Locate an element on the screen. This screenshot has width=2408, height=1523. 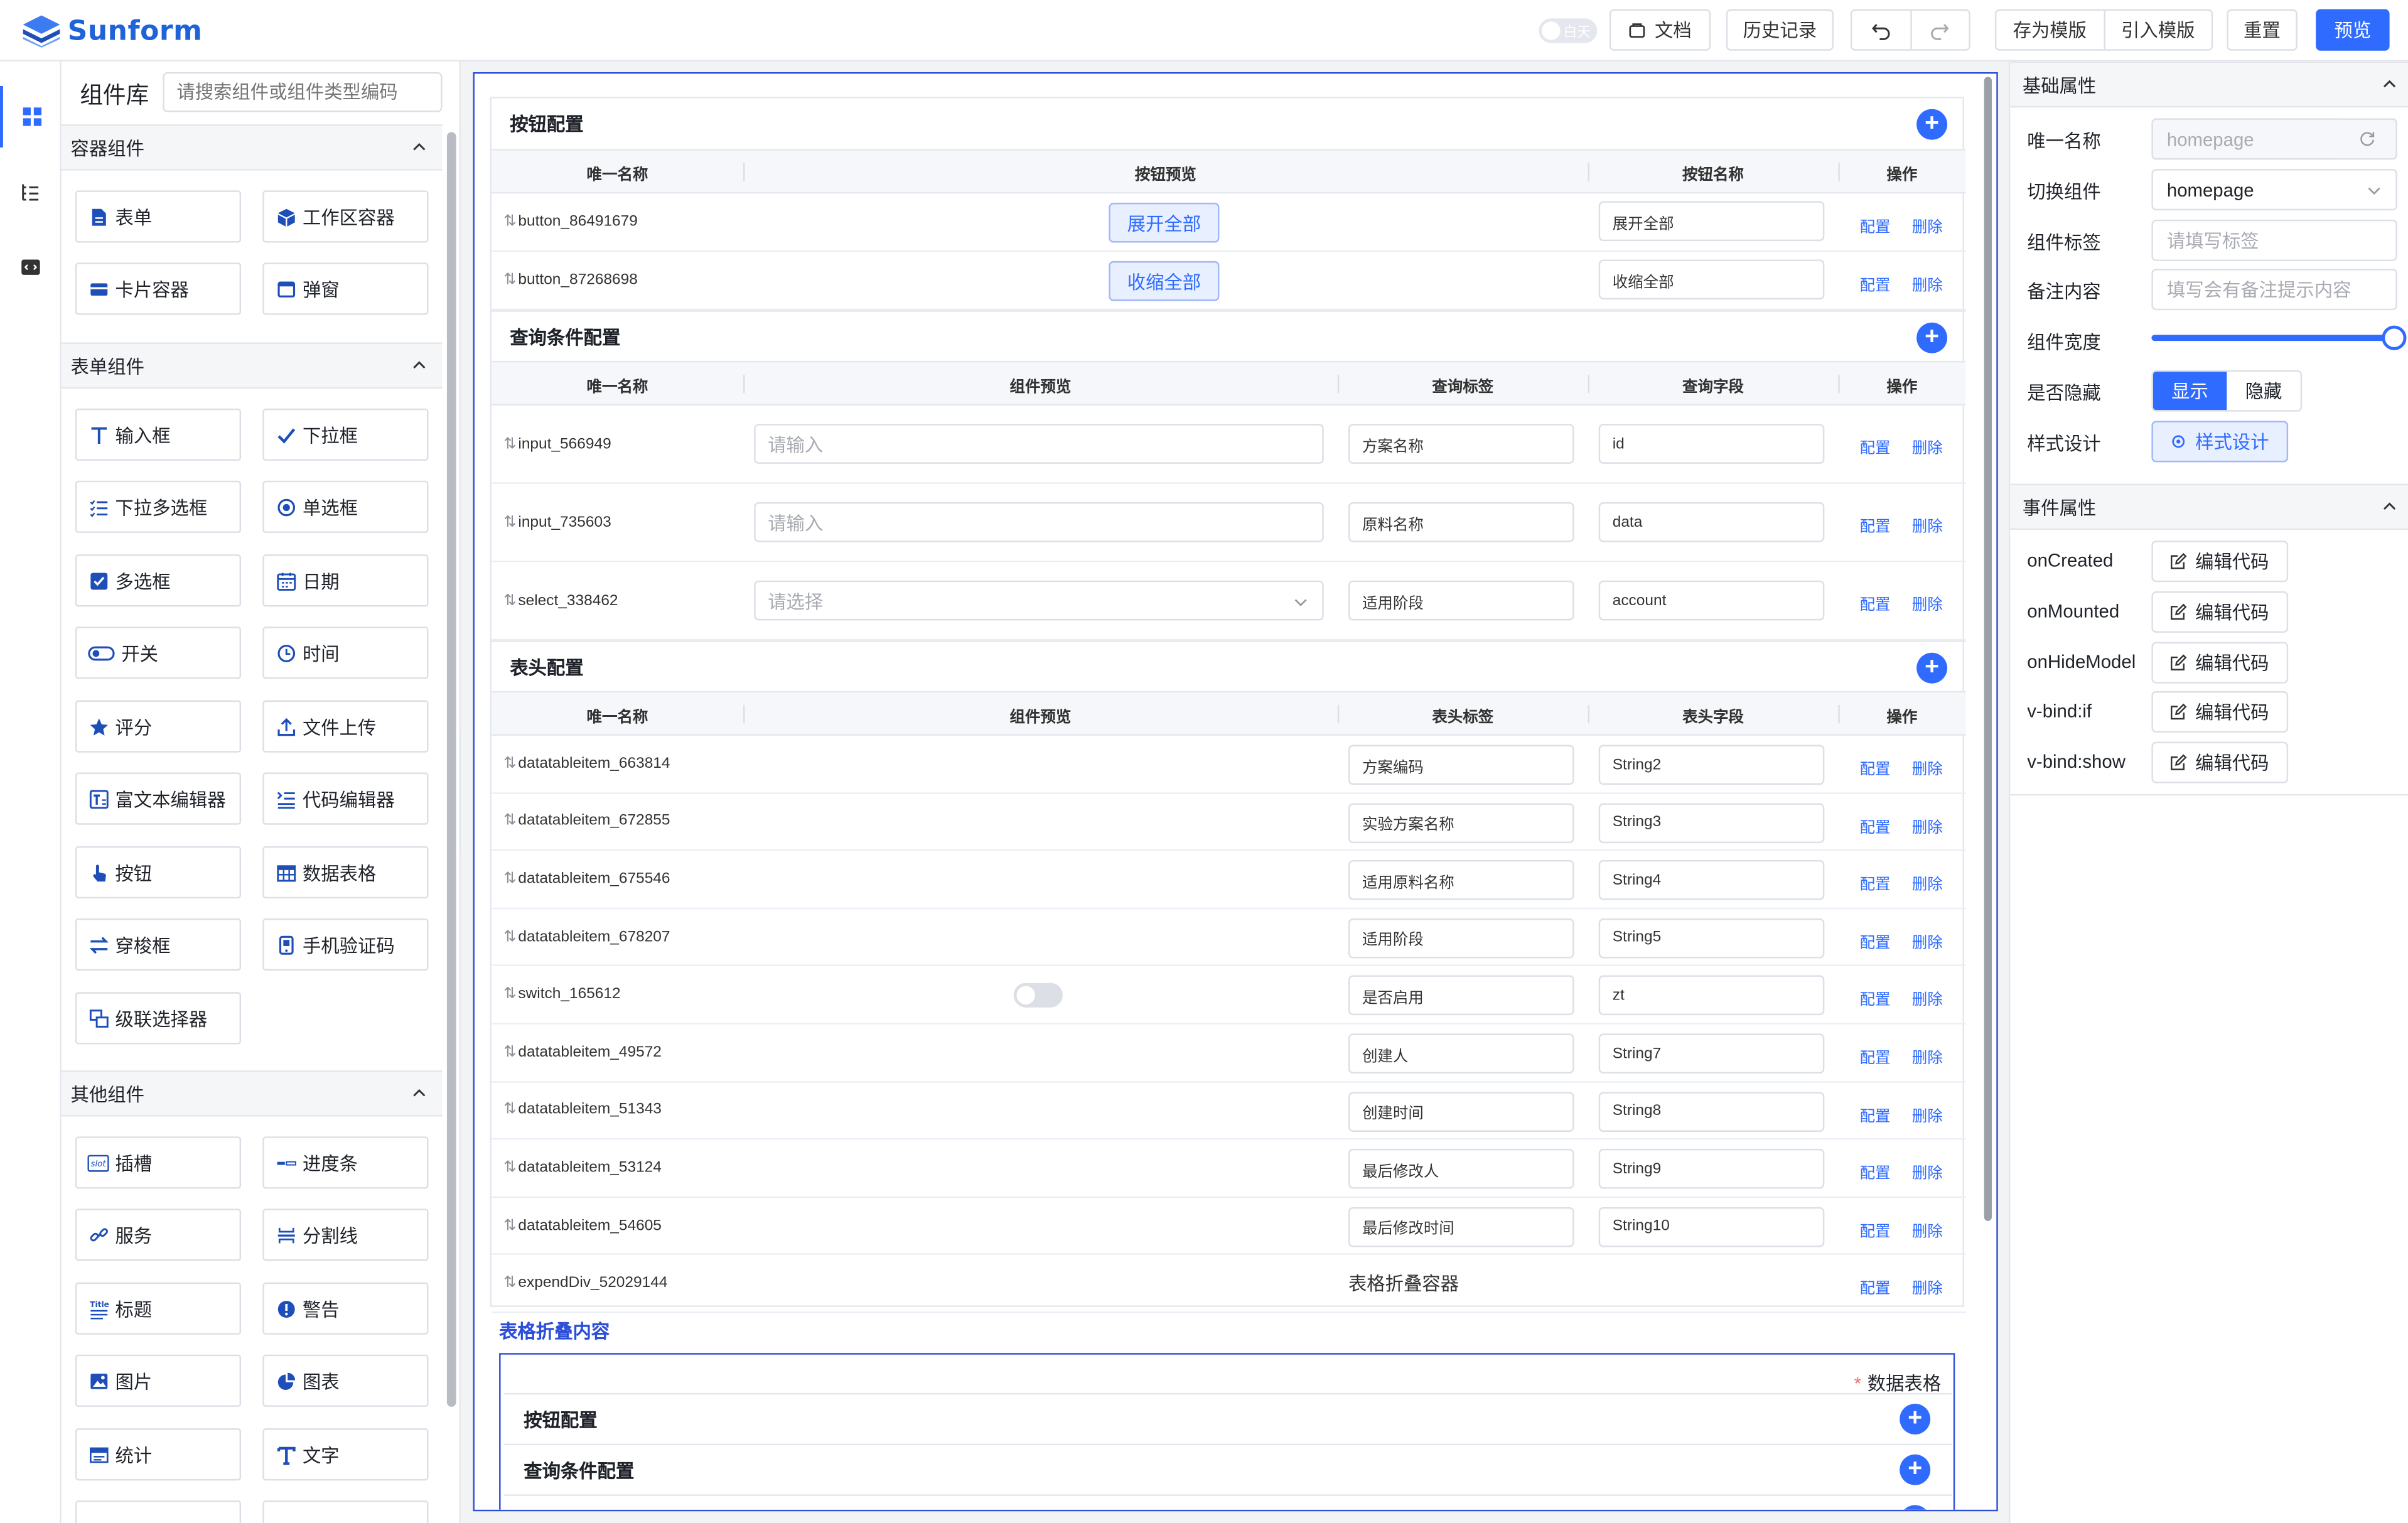
show-option: 显示 is located at coordinates (2190, 391).